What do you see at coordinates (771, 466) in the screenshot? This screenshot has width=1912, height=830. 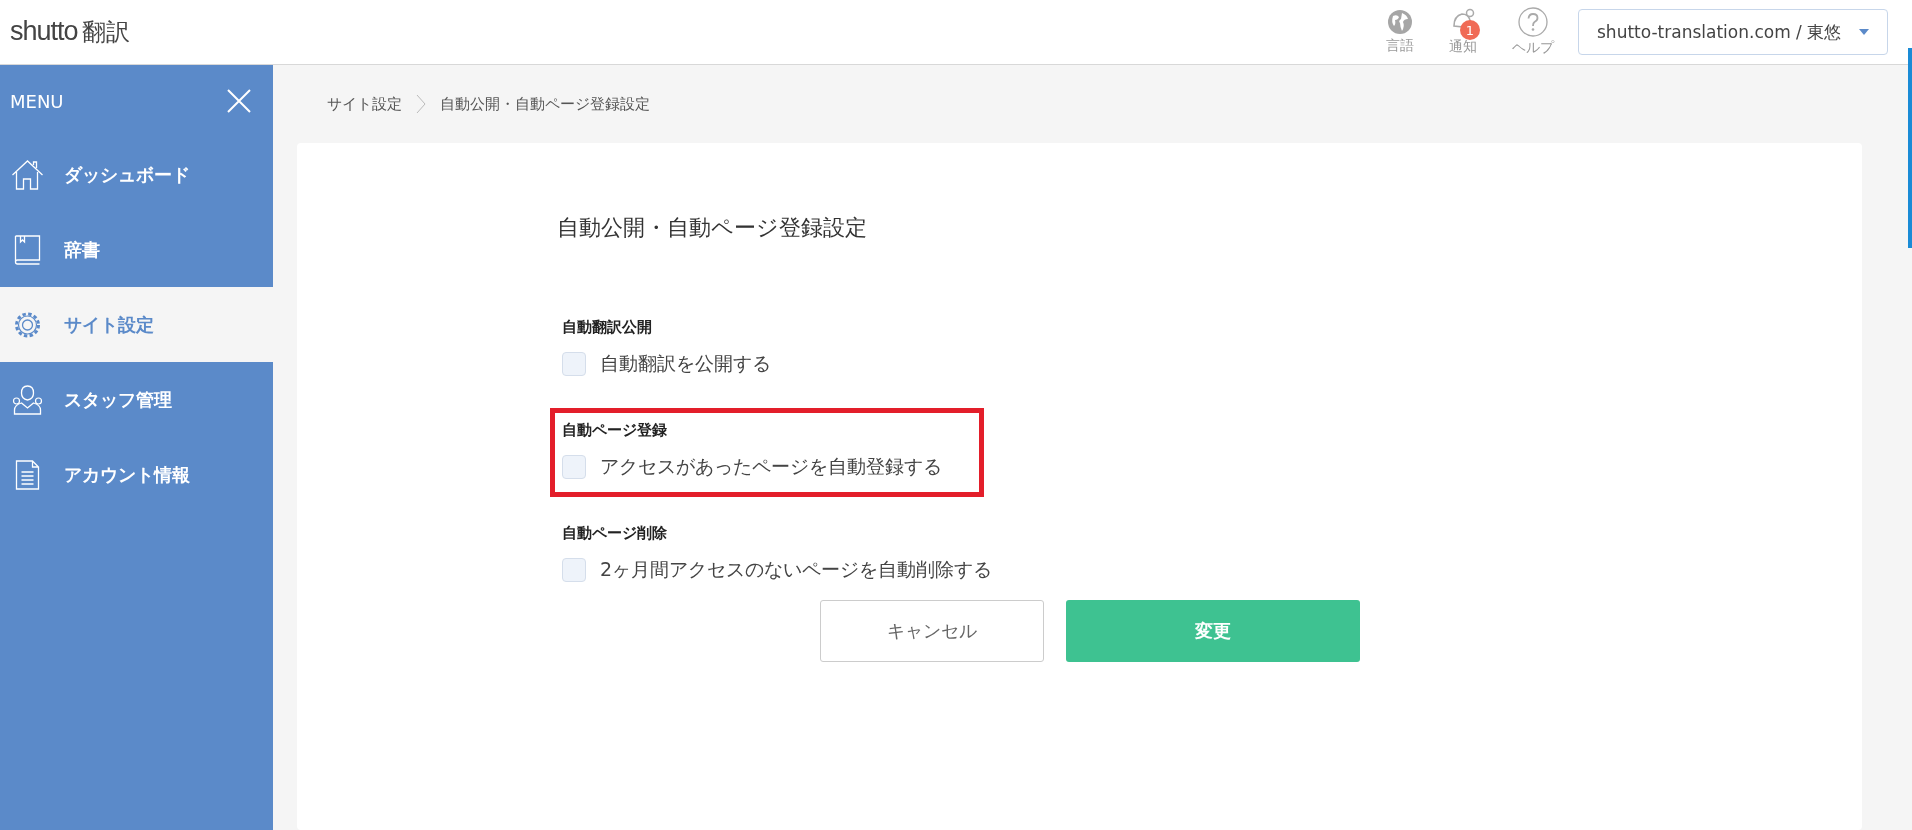 I see `checkbox-label: アクセスがあったページを自動登録する` at bounding box center [771, 466].